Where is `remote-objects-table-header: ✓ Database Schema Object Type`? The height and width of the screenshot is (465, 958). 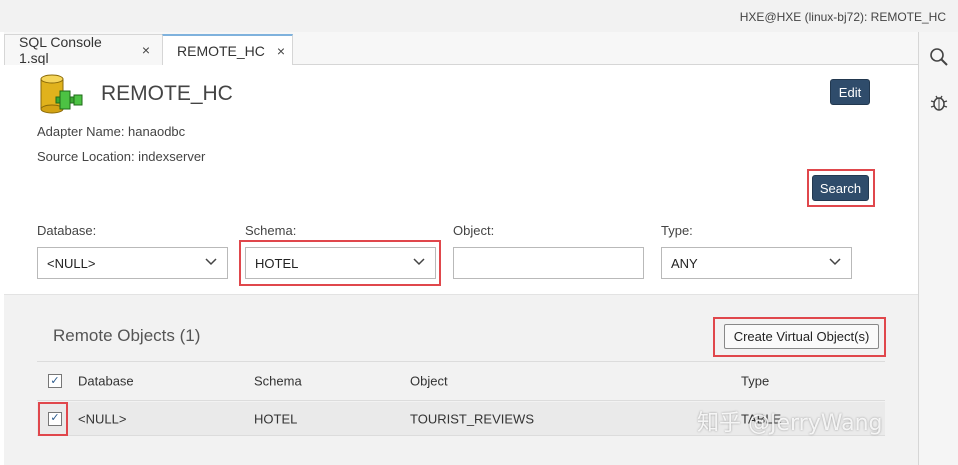 remote-objects-table-header: ✓ Database Schema Object Type is located at coordinates (461, 381).